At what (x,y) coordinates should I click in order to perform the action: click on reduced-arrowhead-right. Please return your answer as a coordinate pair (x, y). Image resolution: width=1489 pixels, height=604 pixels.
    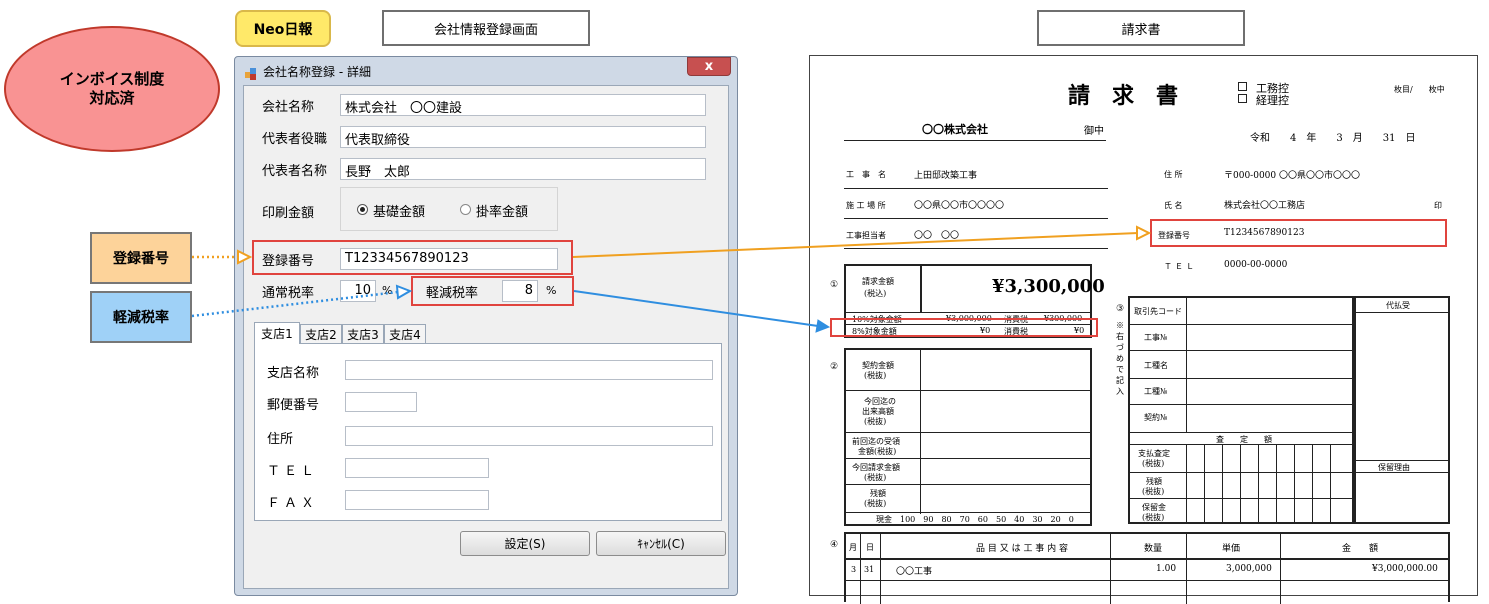
    Looking at the image, I should click on (823, 326).